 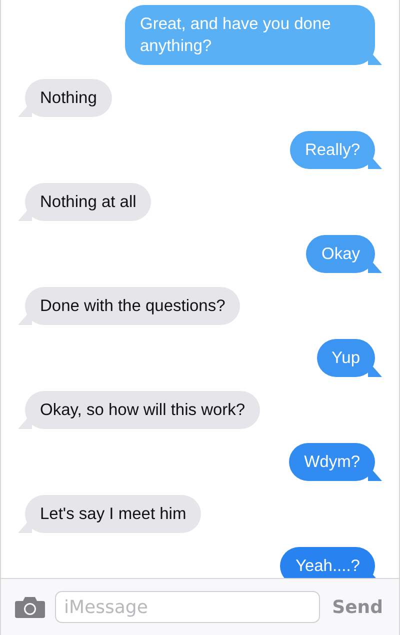 I want to click on message-field: iMessage, so click(x=187, y=607).